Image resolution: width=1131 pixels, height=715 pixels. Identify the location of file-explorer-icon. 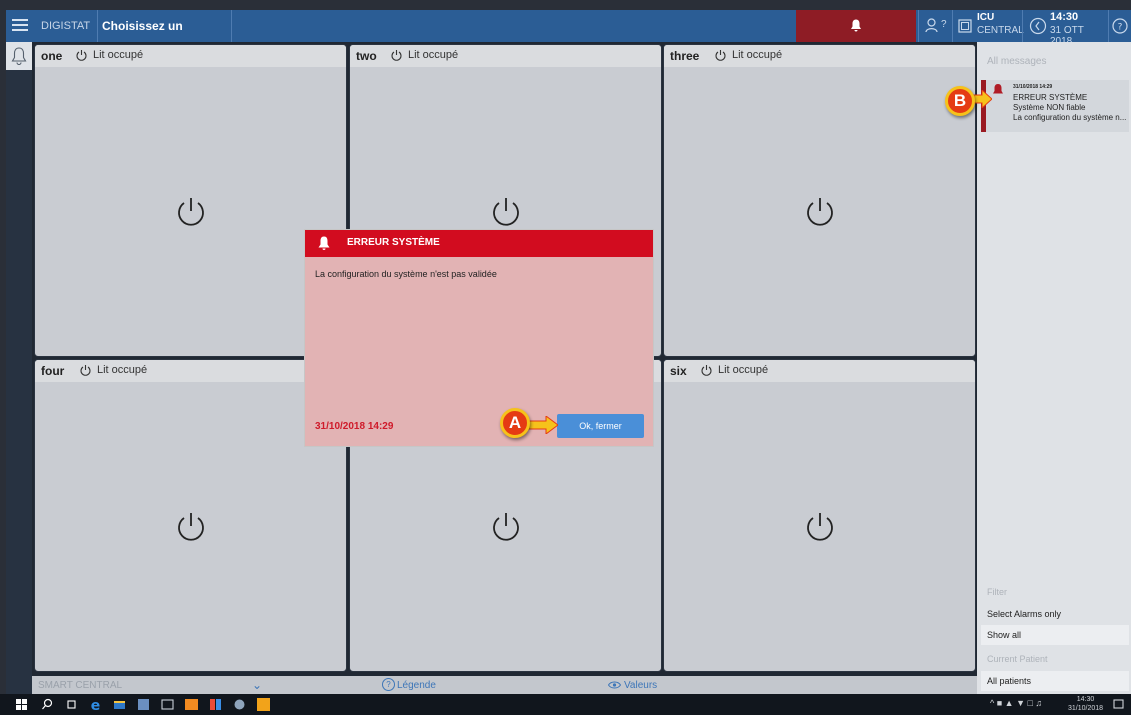
(119, 704).